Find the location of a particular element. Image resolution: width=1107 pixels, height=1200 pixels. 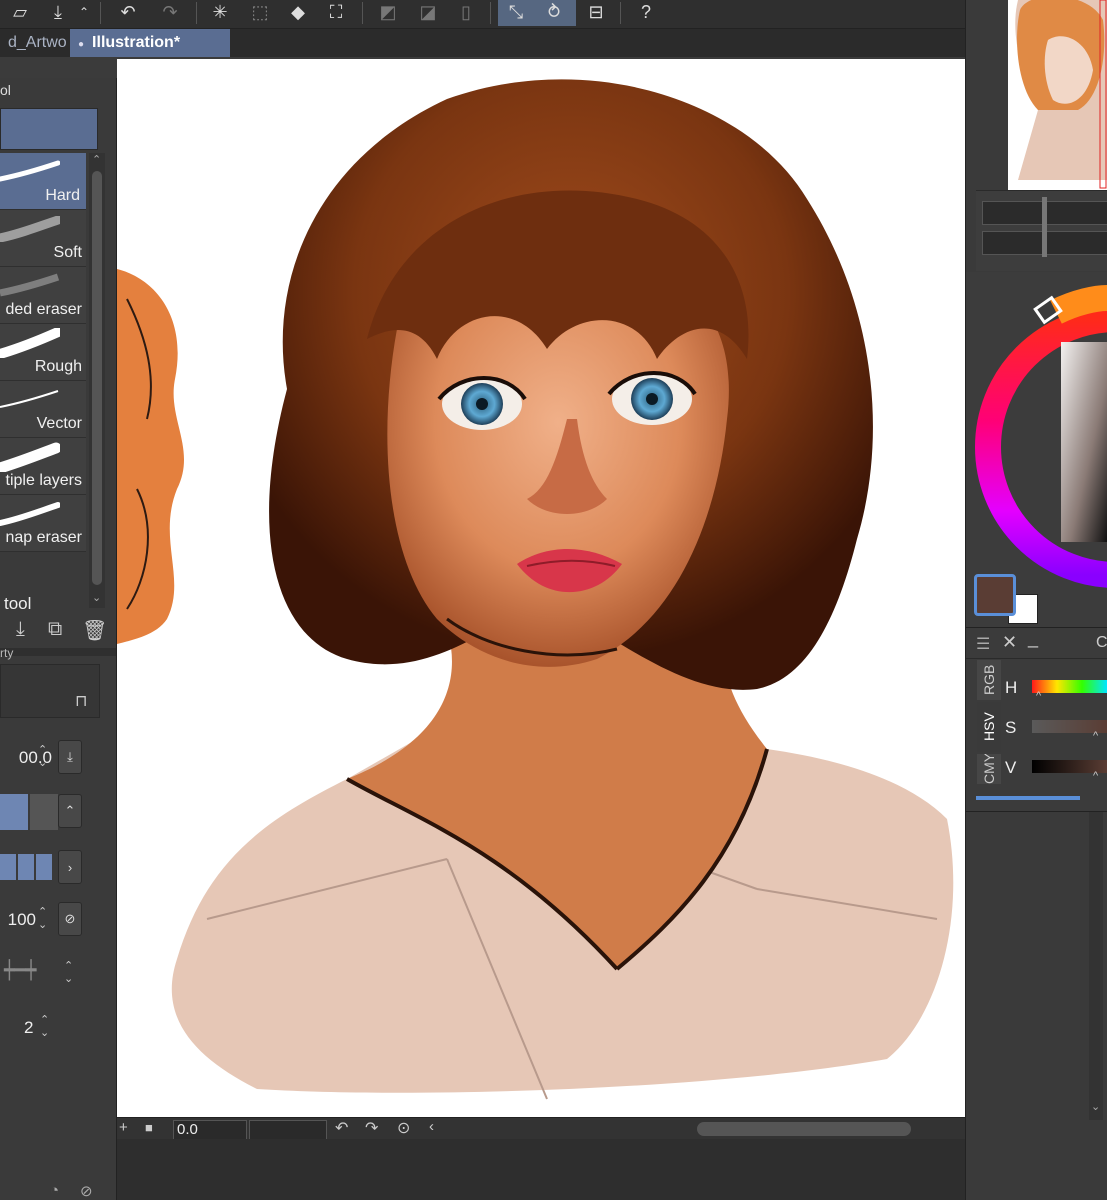

size-preset-button: ⤓ is located at coordinates (70, 757).